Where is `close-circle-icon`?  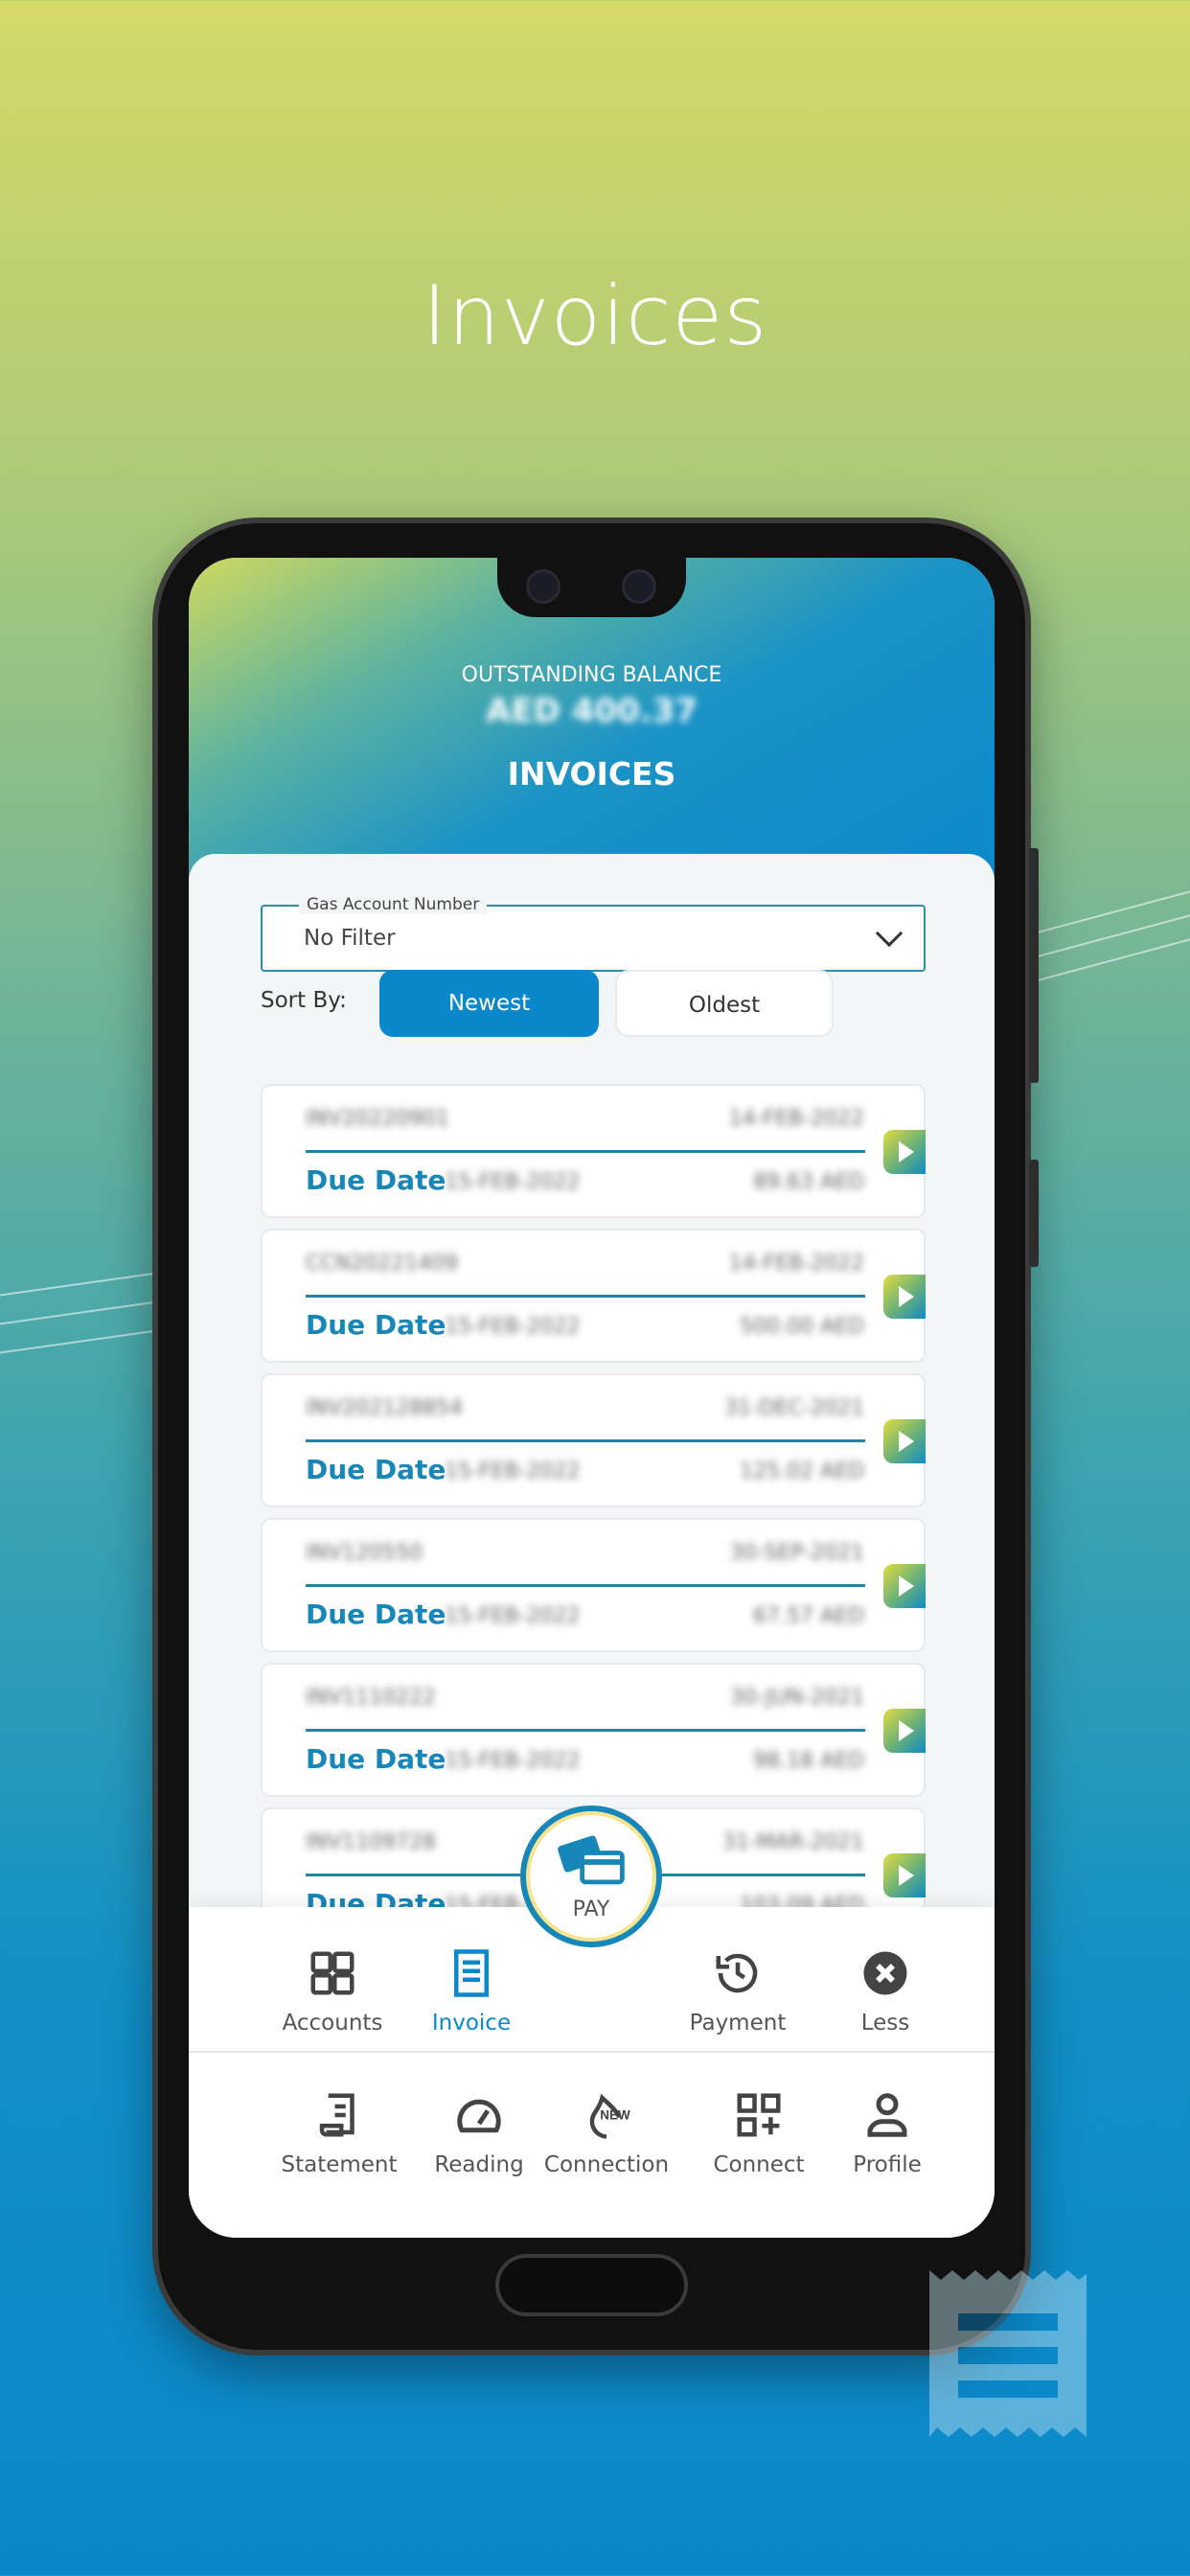 close-circle-icon is located at coordinates (885, 1973).